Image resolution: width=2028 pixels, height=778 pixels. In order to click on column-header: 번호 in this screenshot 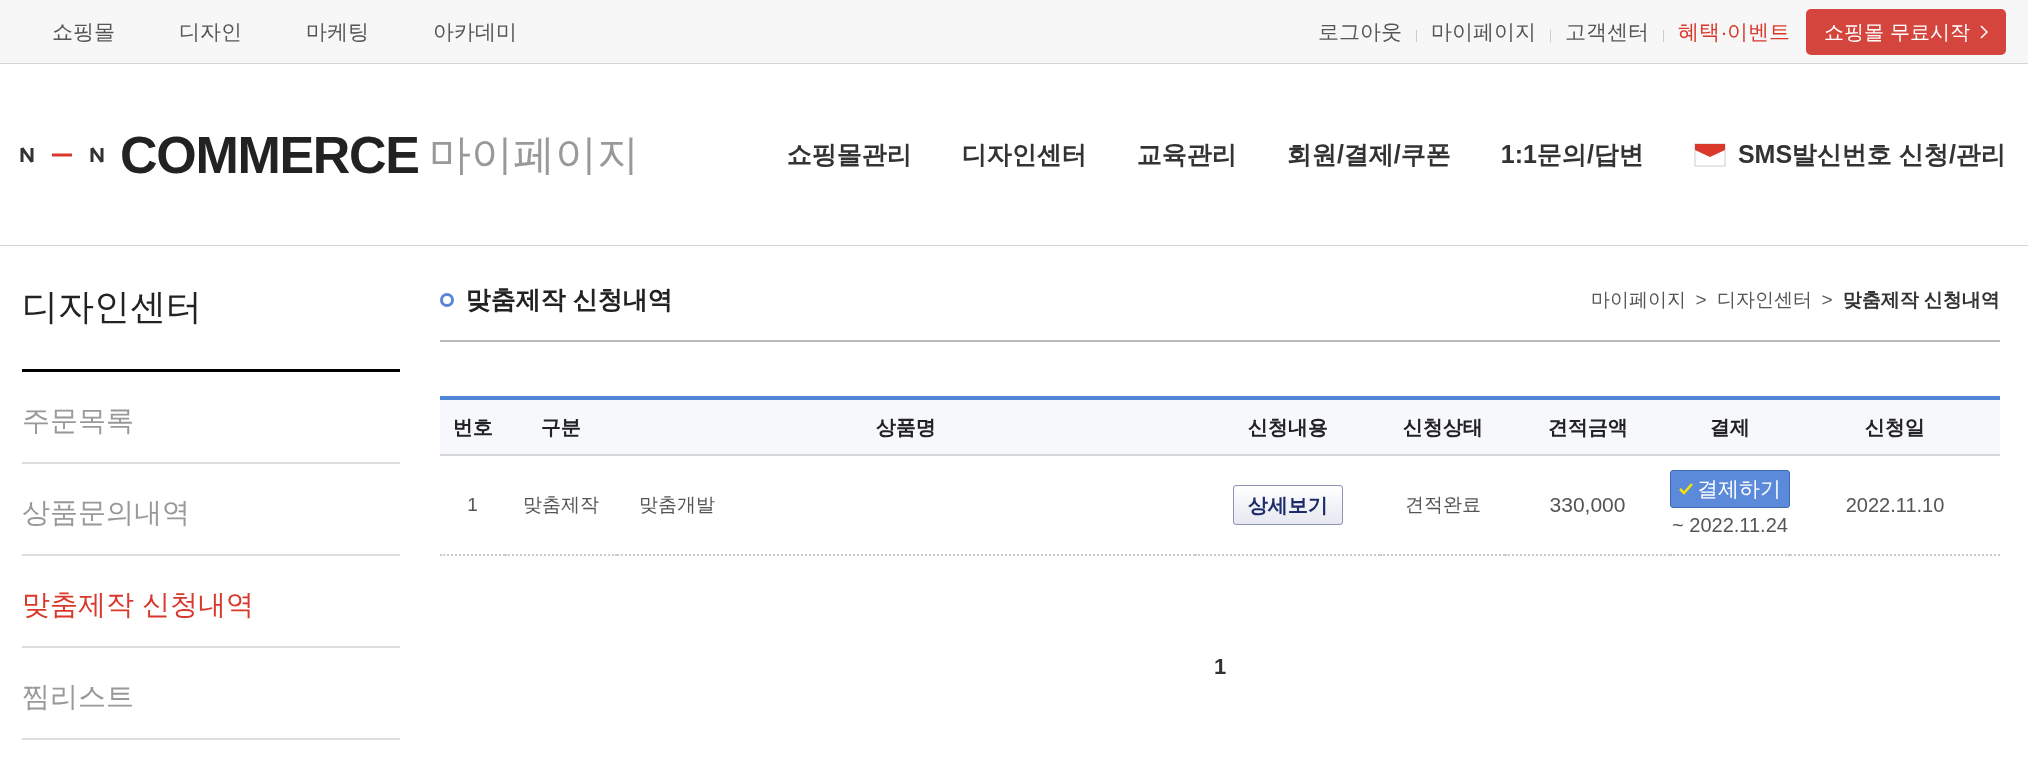, I will do `click(472, 426)`.